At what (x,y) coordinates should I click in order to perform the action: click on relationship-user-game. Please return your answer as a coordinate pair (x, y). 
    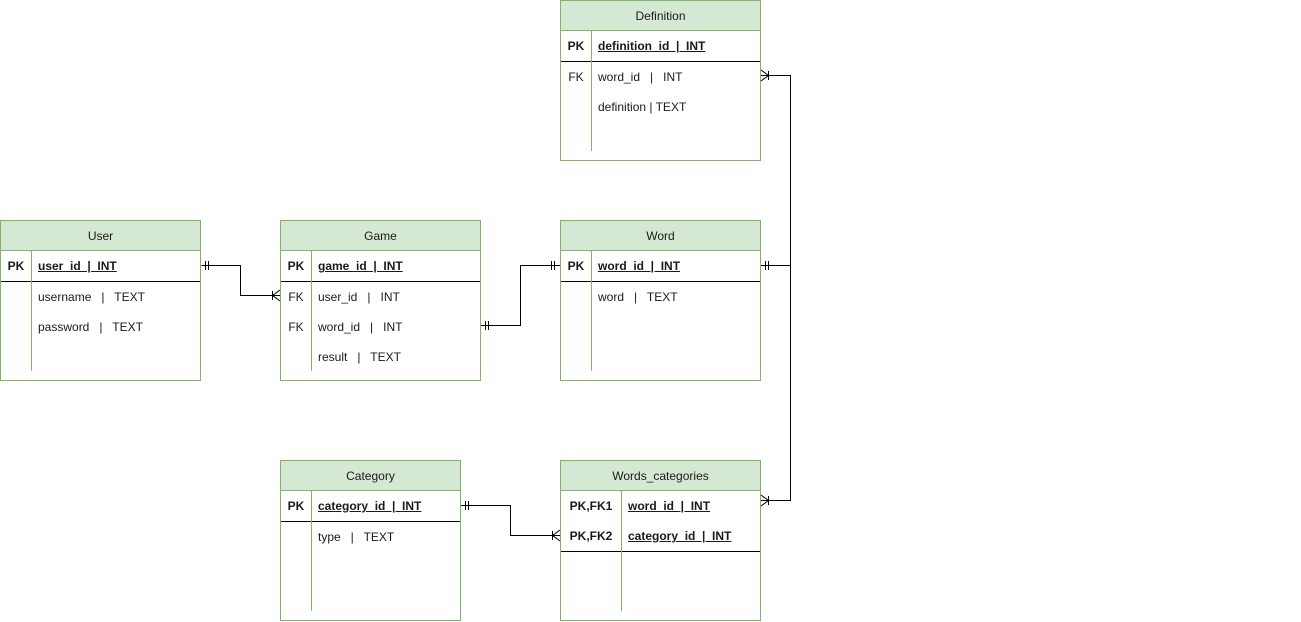
    Looking at the image, I should click on (241, 281).